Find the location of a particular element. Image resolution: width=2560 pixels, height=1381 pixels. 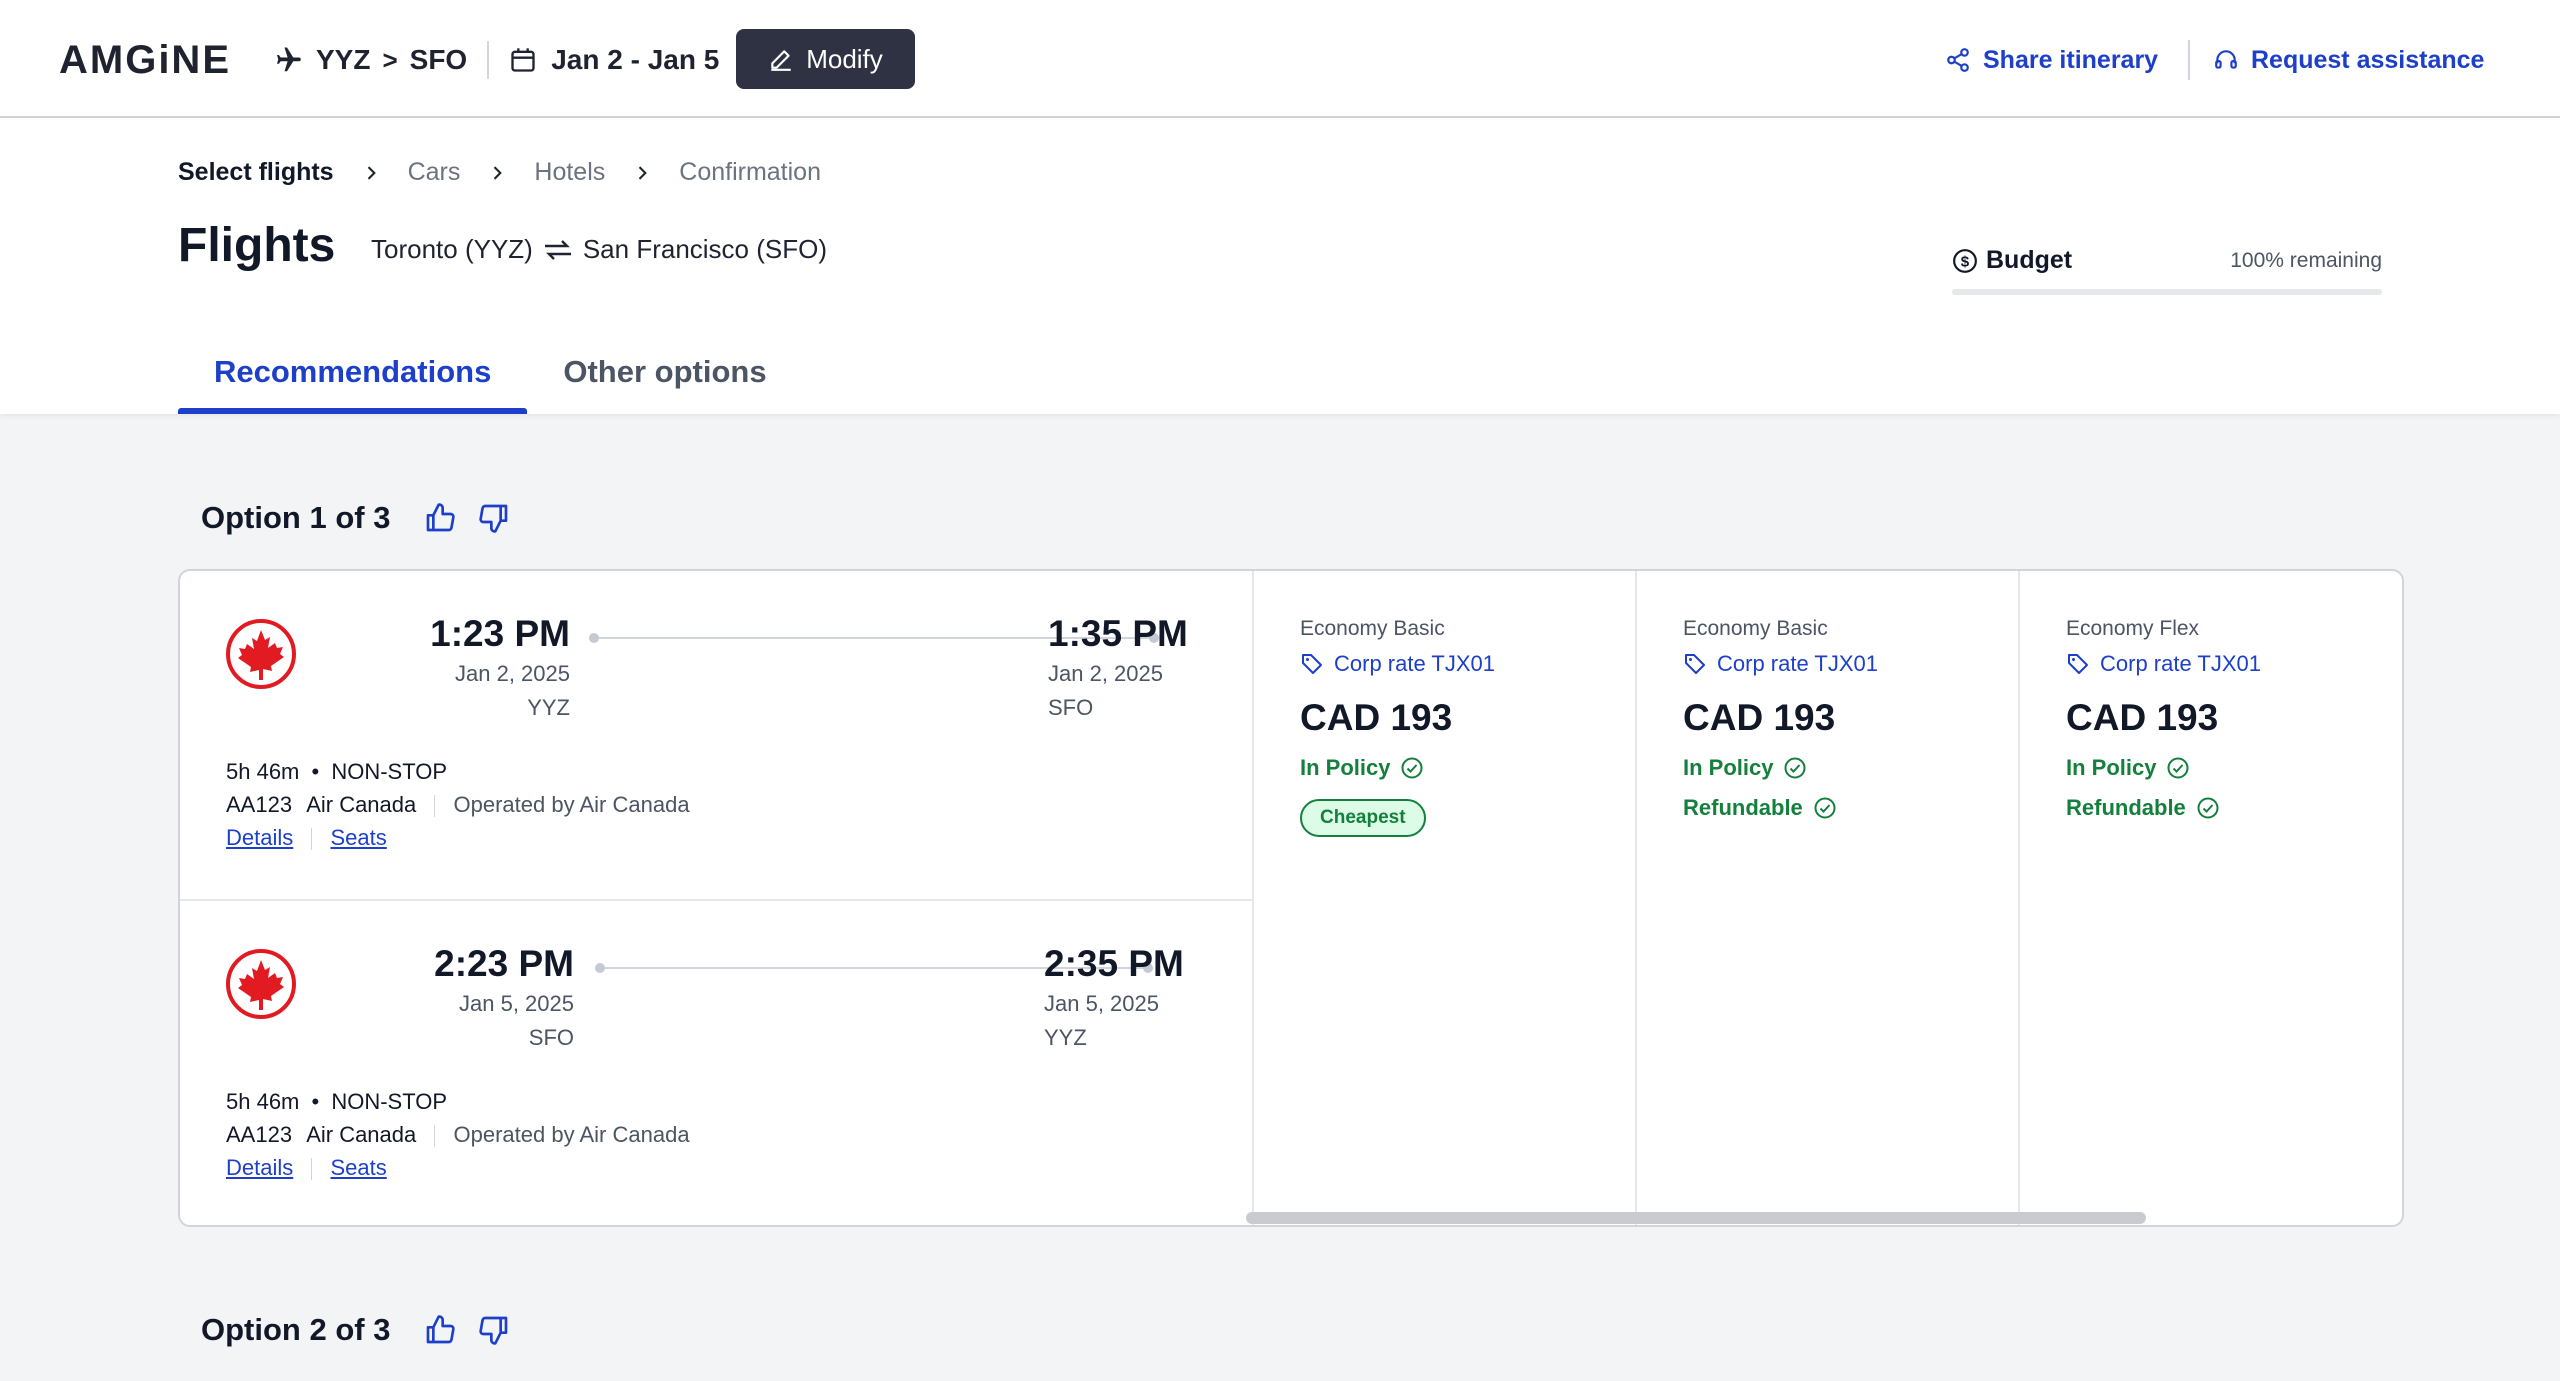

flight-stops: NON-STOP is located at coordinates (389, 1101).